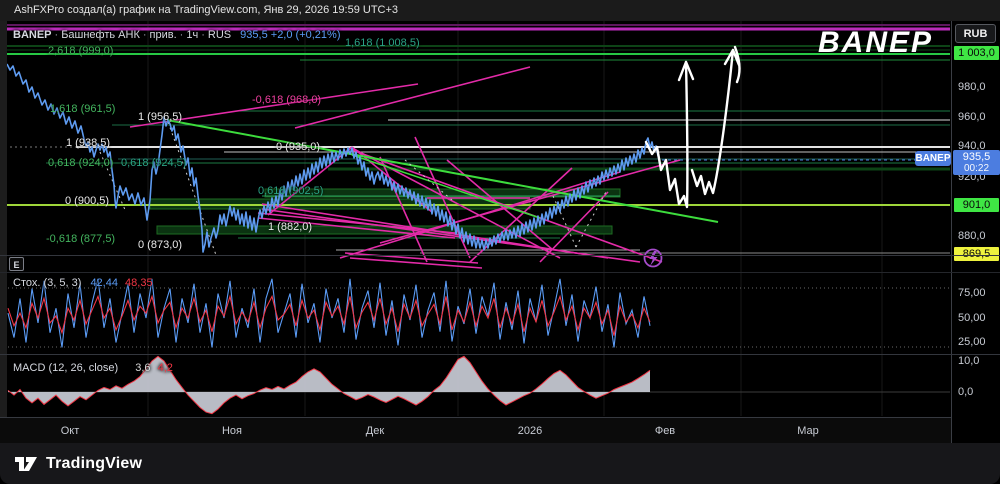 The width and height of the screenshot is (1000, 484). What do you see at coordinates (933, 158) in the screenshot?
I see `symbol-price-tag: BANEP` at bounding box center [933, 158].